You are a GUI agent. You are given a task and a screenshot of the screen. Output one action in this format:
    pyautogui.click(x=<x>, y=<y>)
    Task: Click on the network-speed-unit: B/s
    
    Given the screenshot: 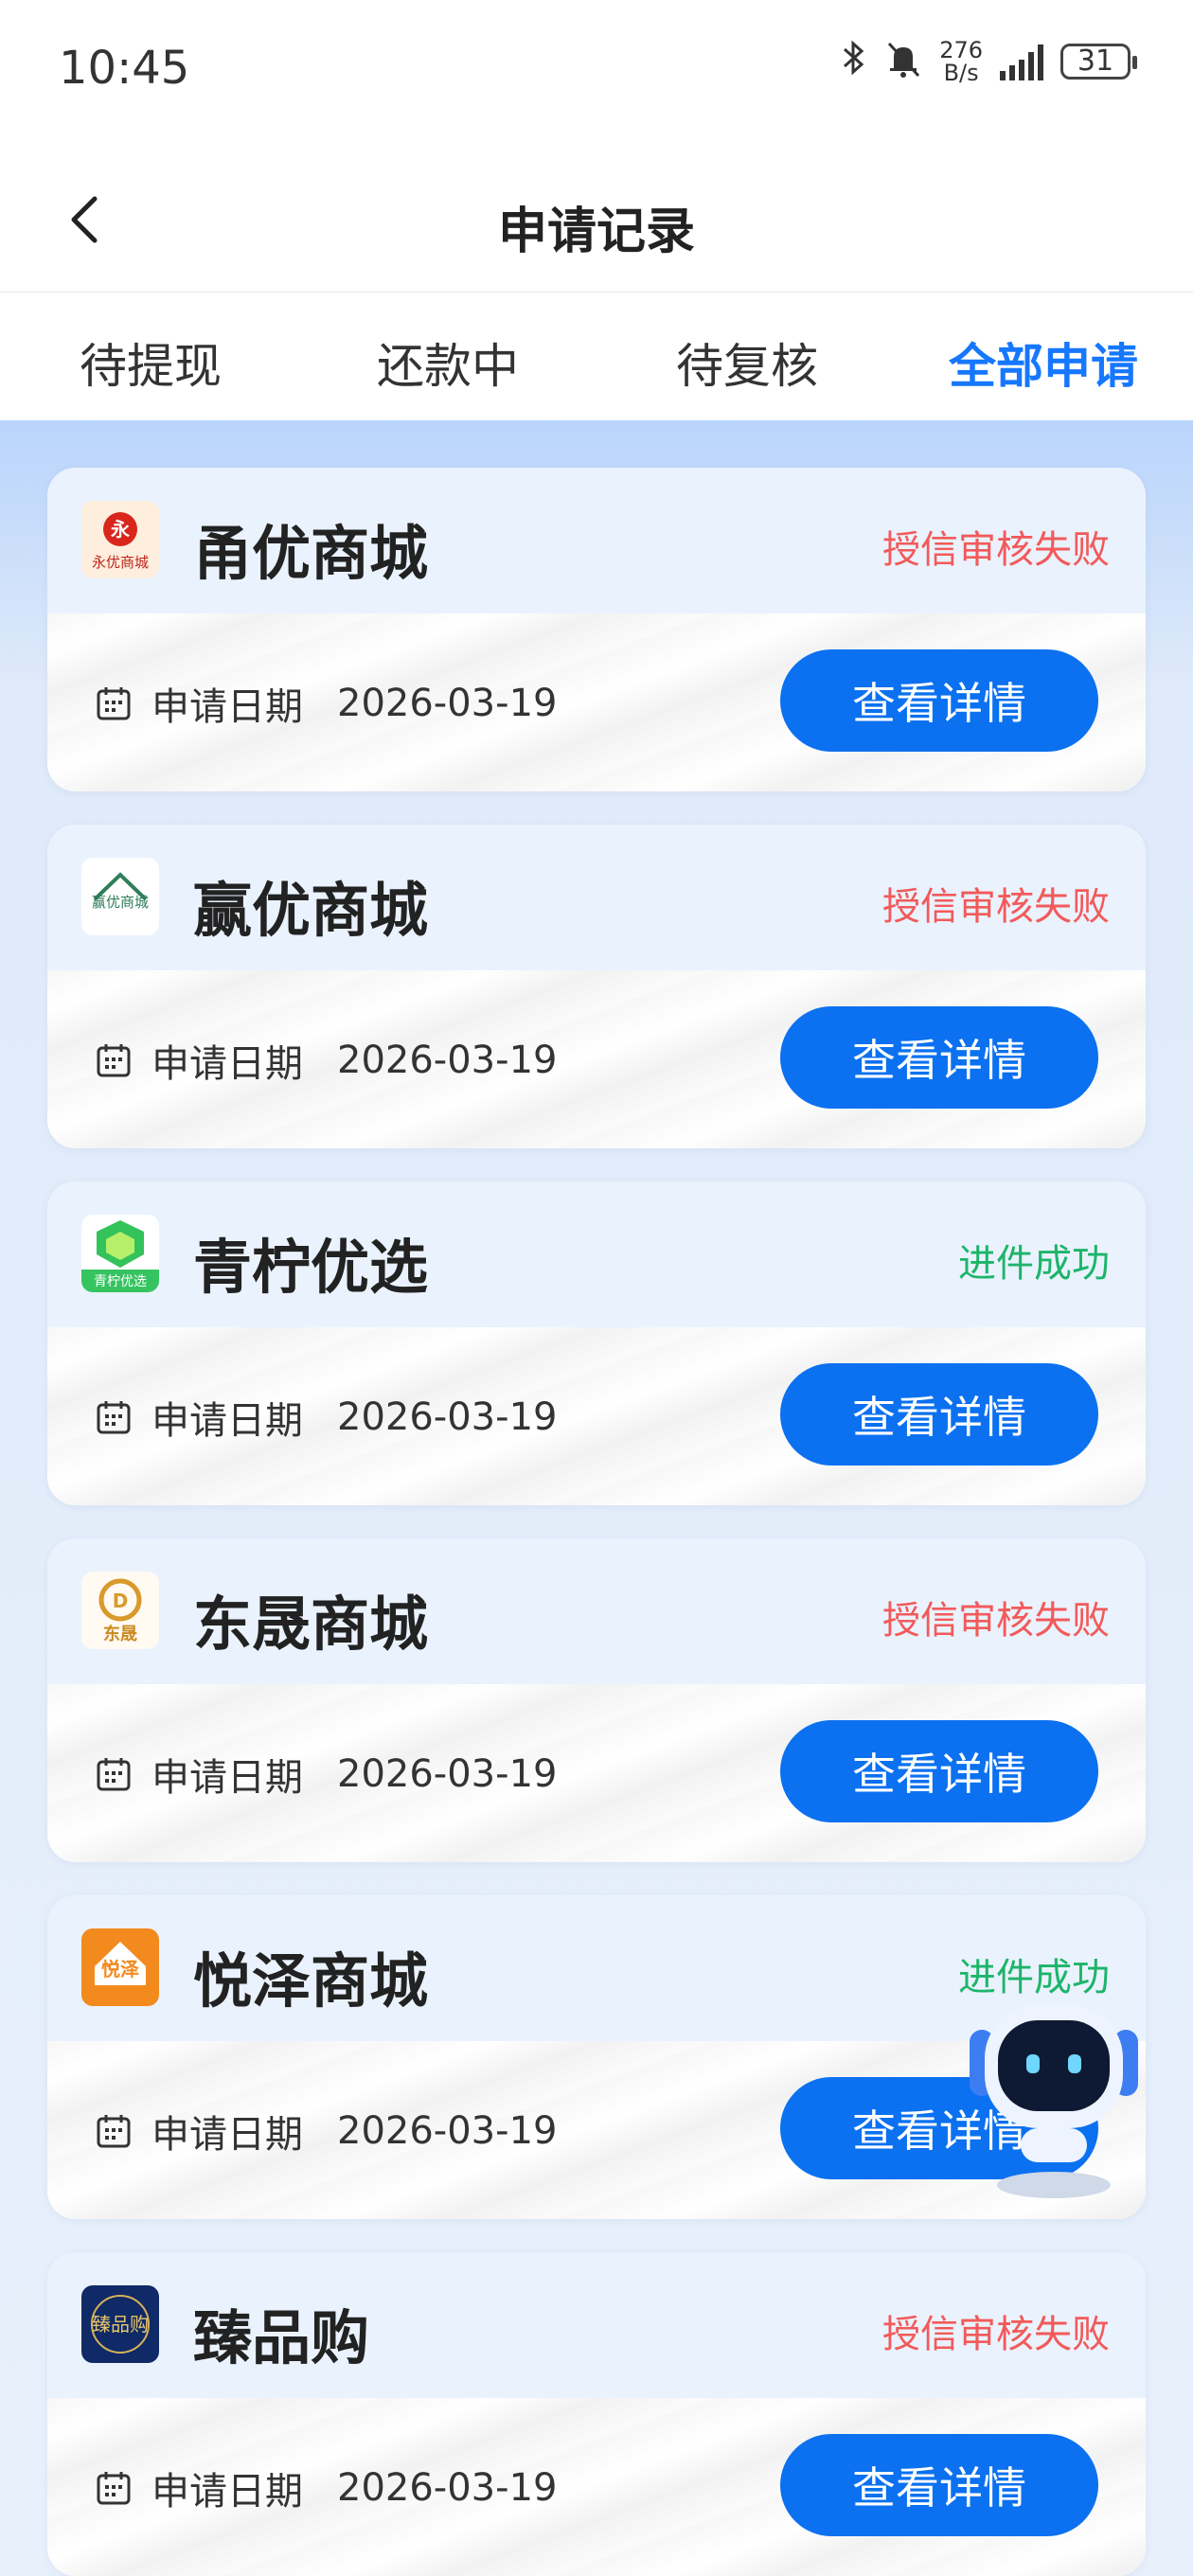 What is the action you would take?
    pyautogui.click(x=961, y=73)
    